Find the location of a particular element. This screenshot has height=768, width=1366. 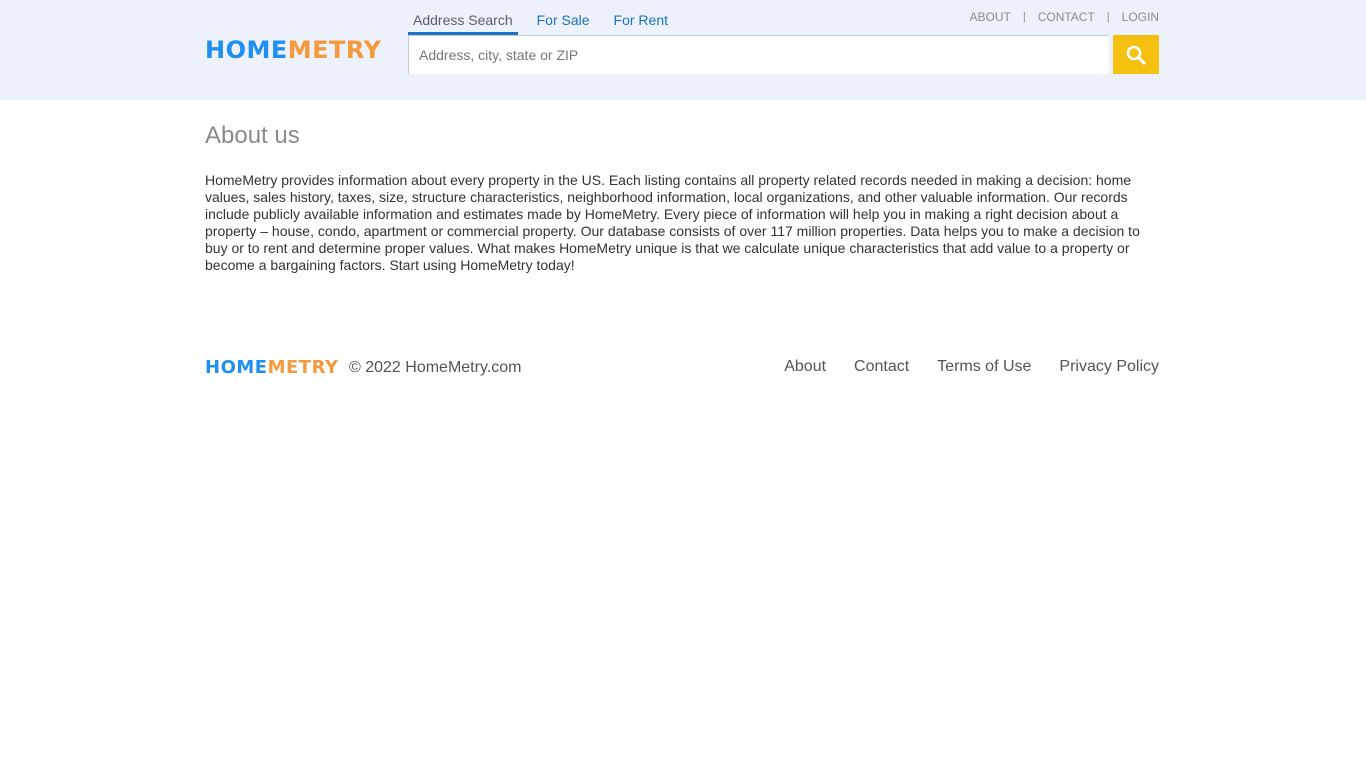

site-logo: HOMEMETRY is located at coordinates (293, 50).